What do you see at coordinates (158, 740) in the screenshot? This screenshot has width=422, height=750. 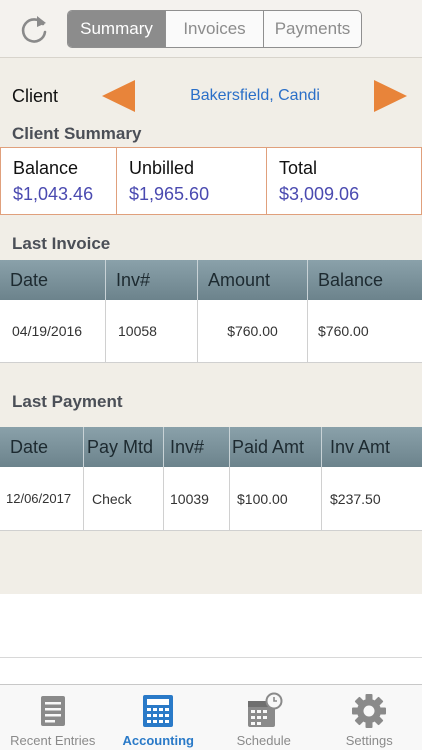 I see `tab-label: Accounting` at bounding box center [158, 740].